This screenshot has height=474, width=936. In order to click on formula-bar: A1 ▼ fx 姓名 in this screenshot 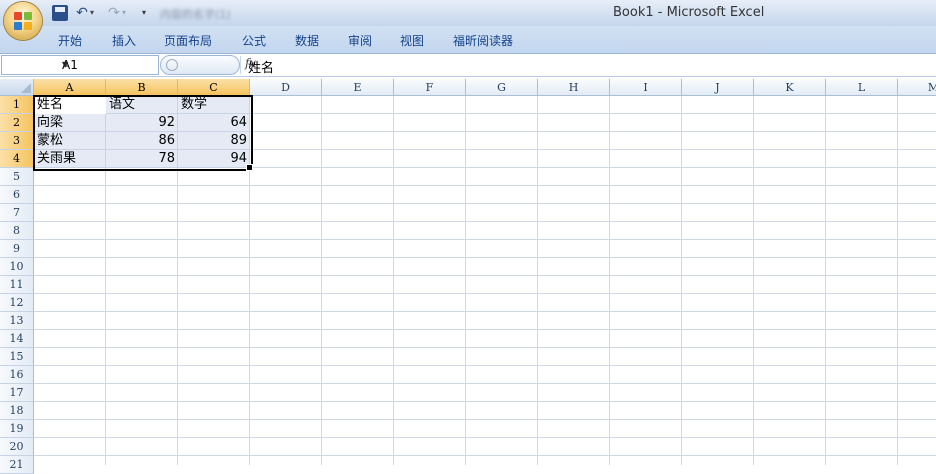, I will do `click(468, 65)`.